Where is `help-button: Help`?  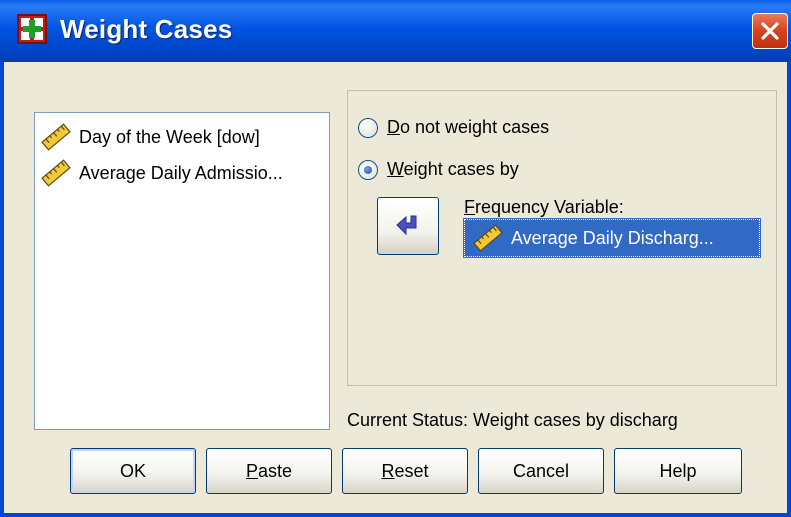 help-button: Help is located at coordinates (678, 471).